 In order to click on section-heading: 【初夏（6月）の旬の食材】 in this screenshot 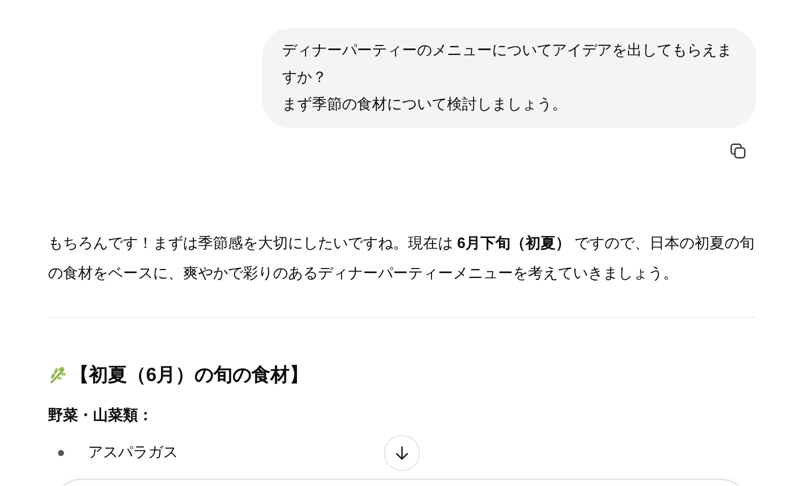, I will do `click(189, 376)`.